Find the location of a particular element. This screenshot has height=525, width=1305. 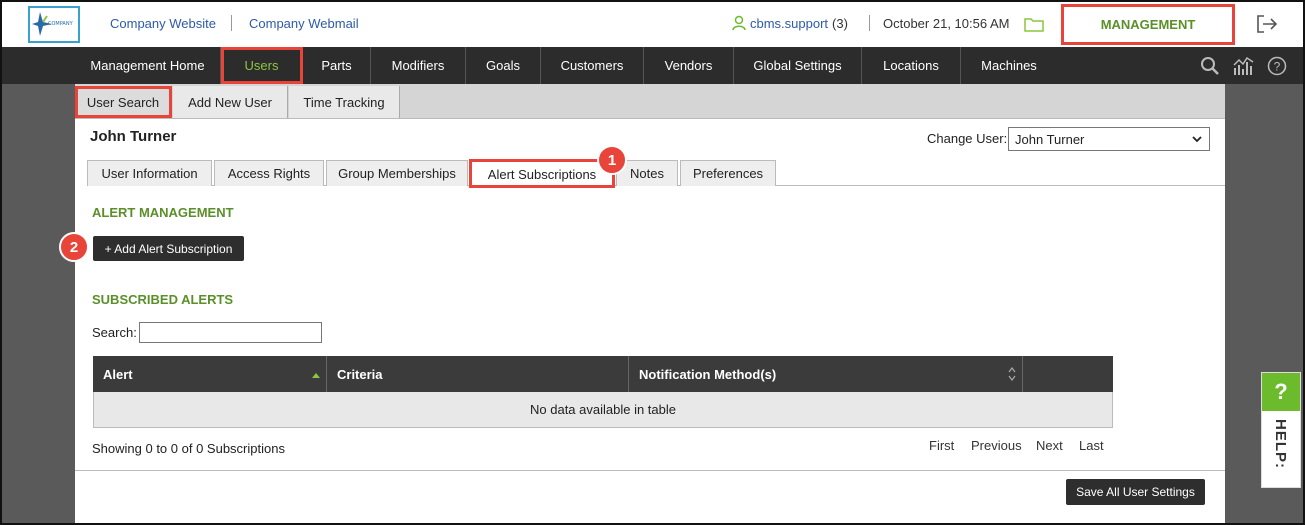

logo-text: COMPANY is located at coordinates (60, 24).